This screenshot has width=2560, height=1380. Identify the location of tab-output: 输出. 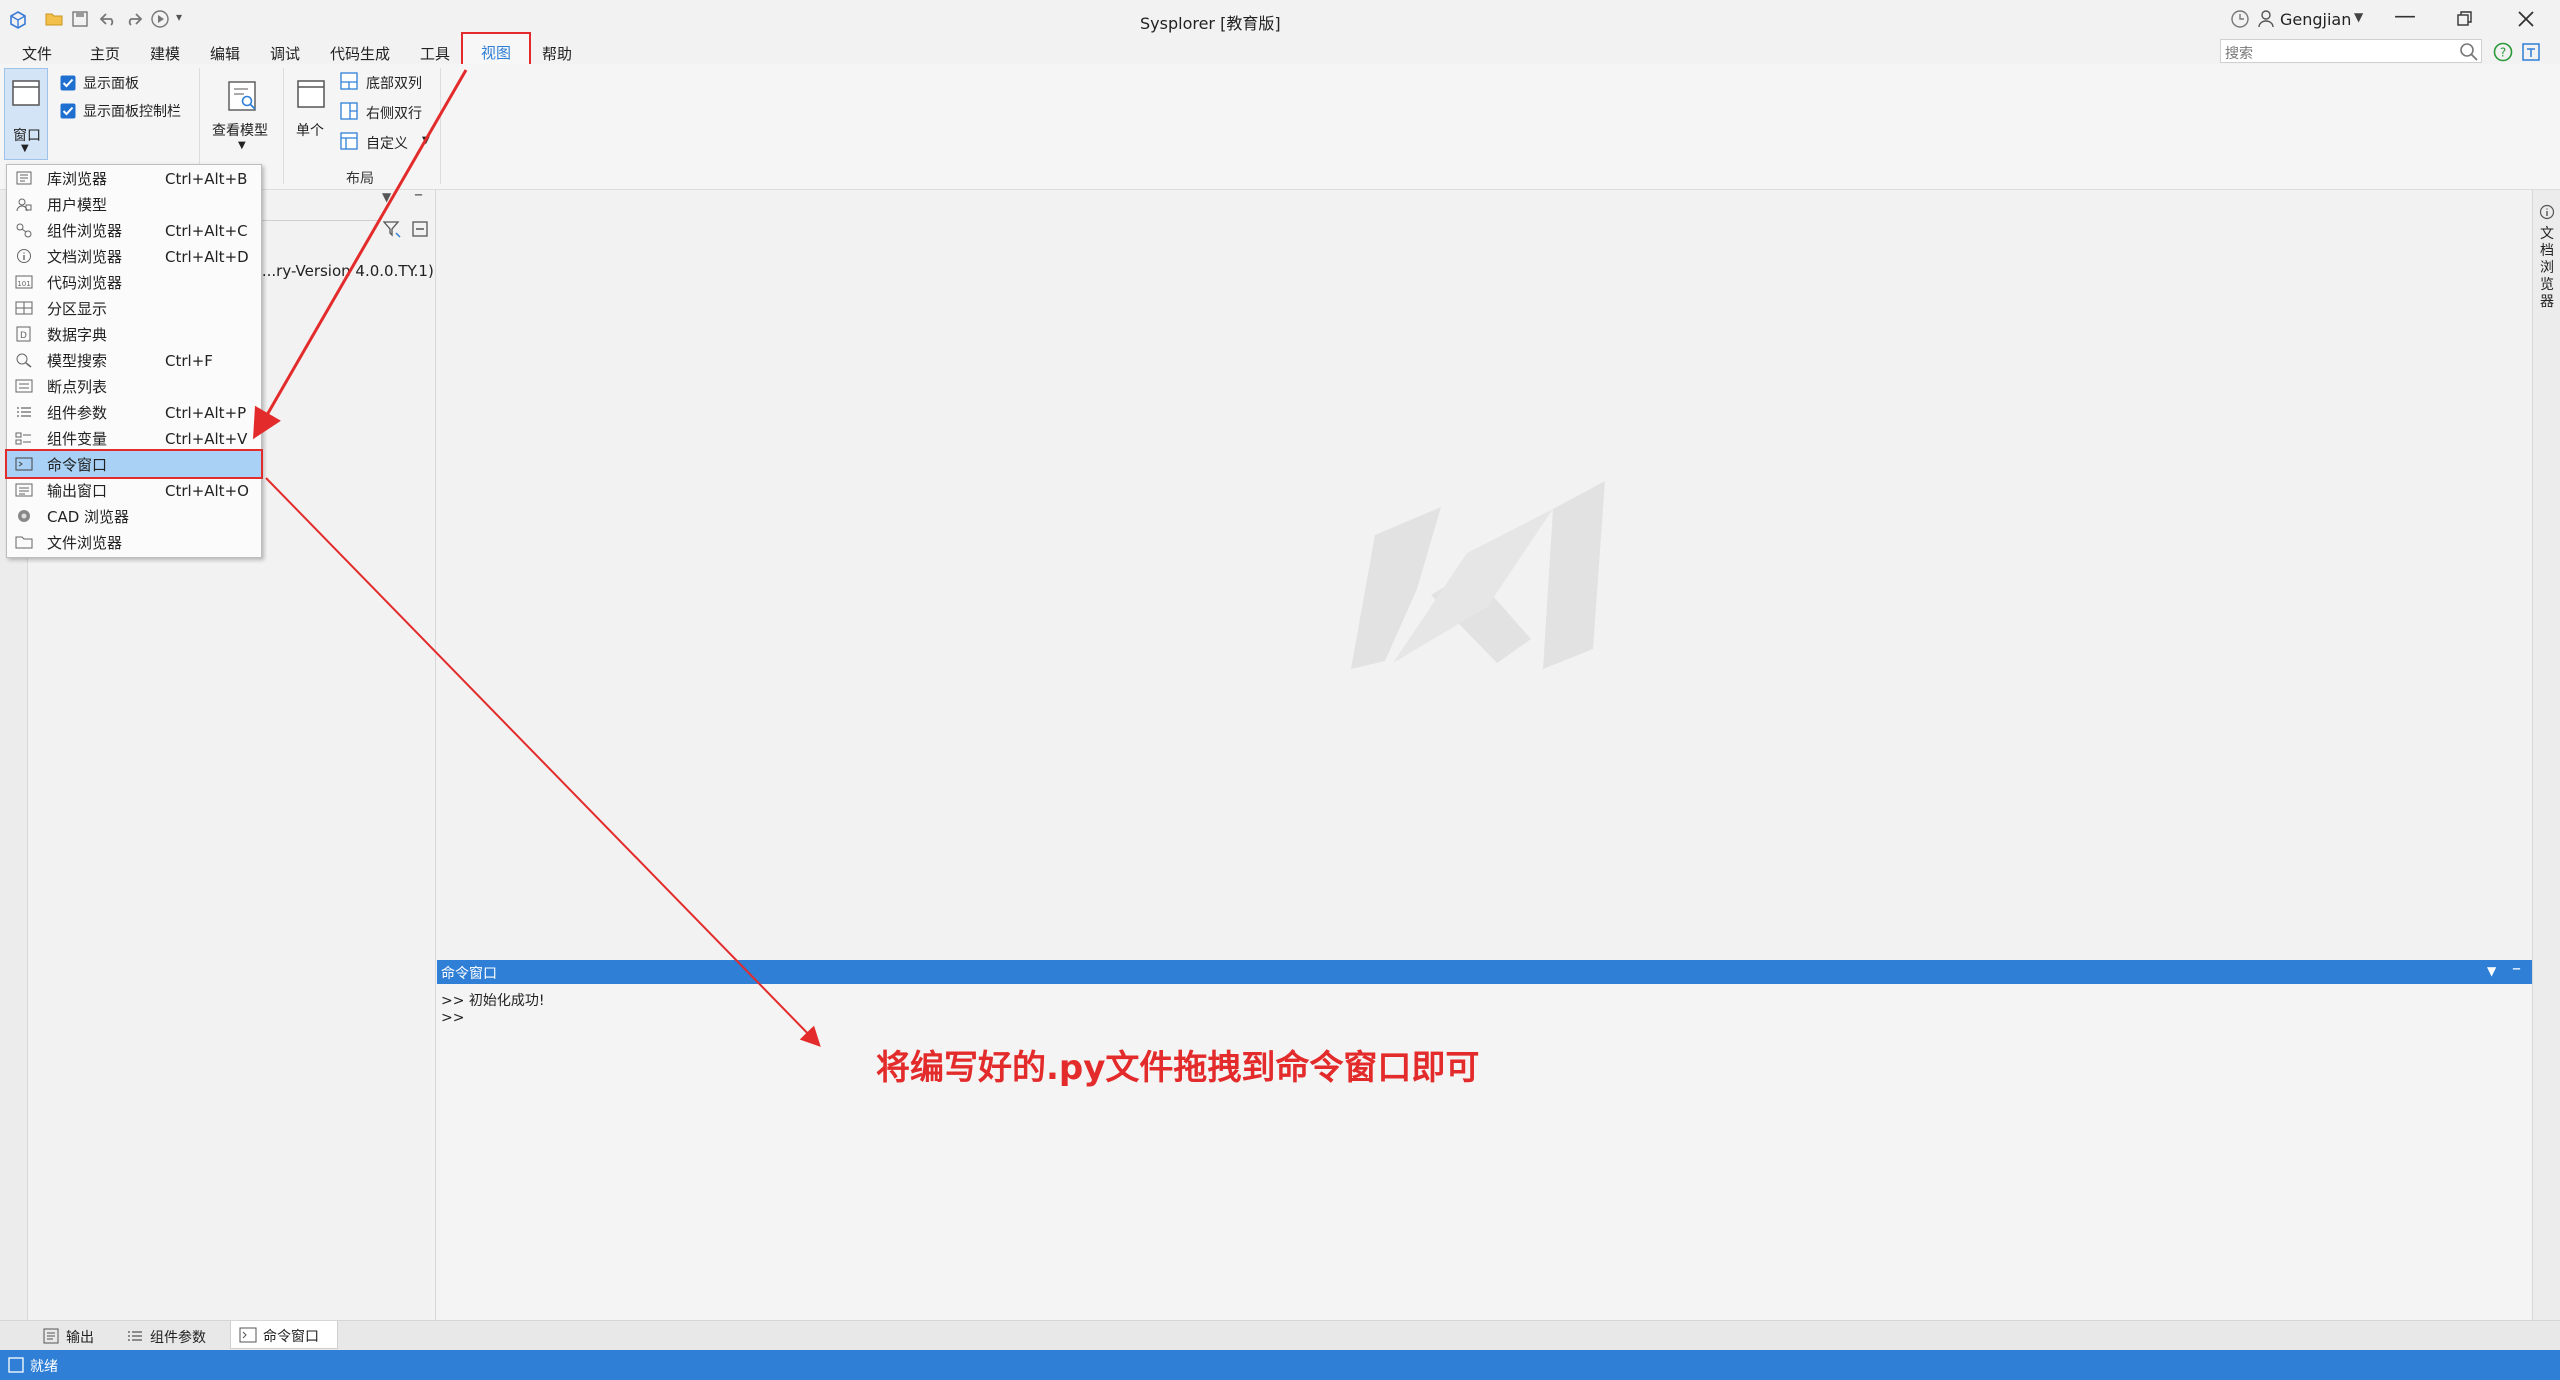
(73, 1336).